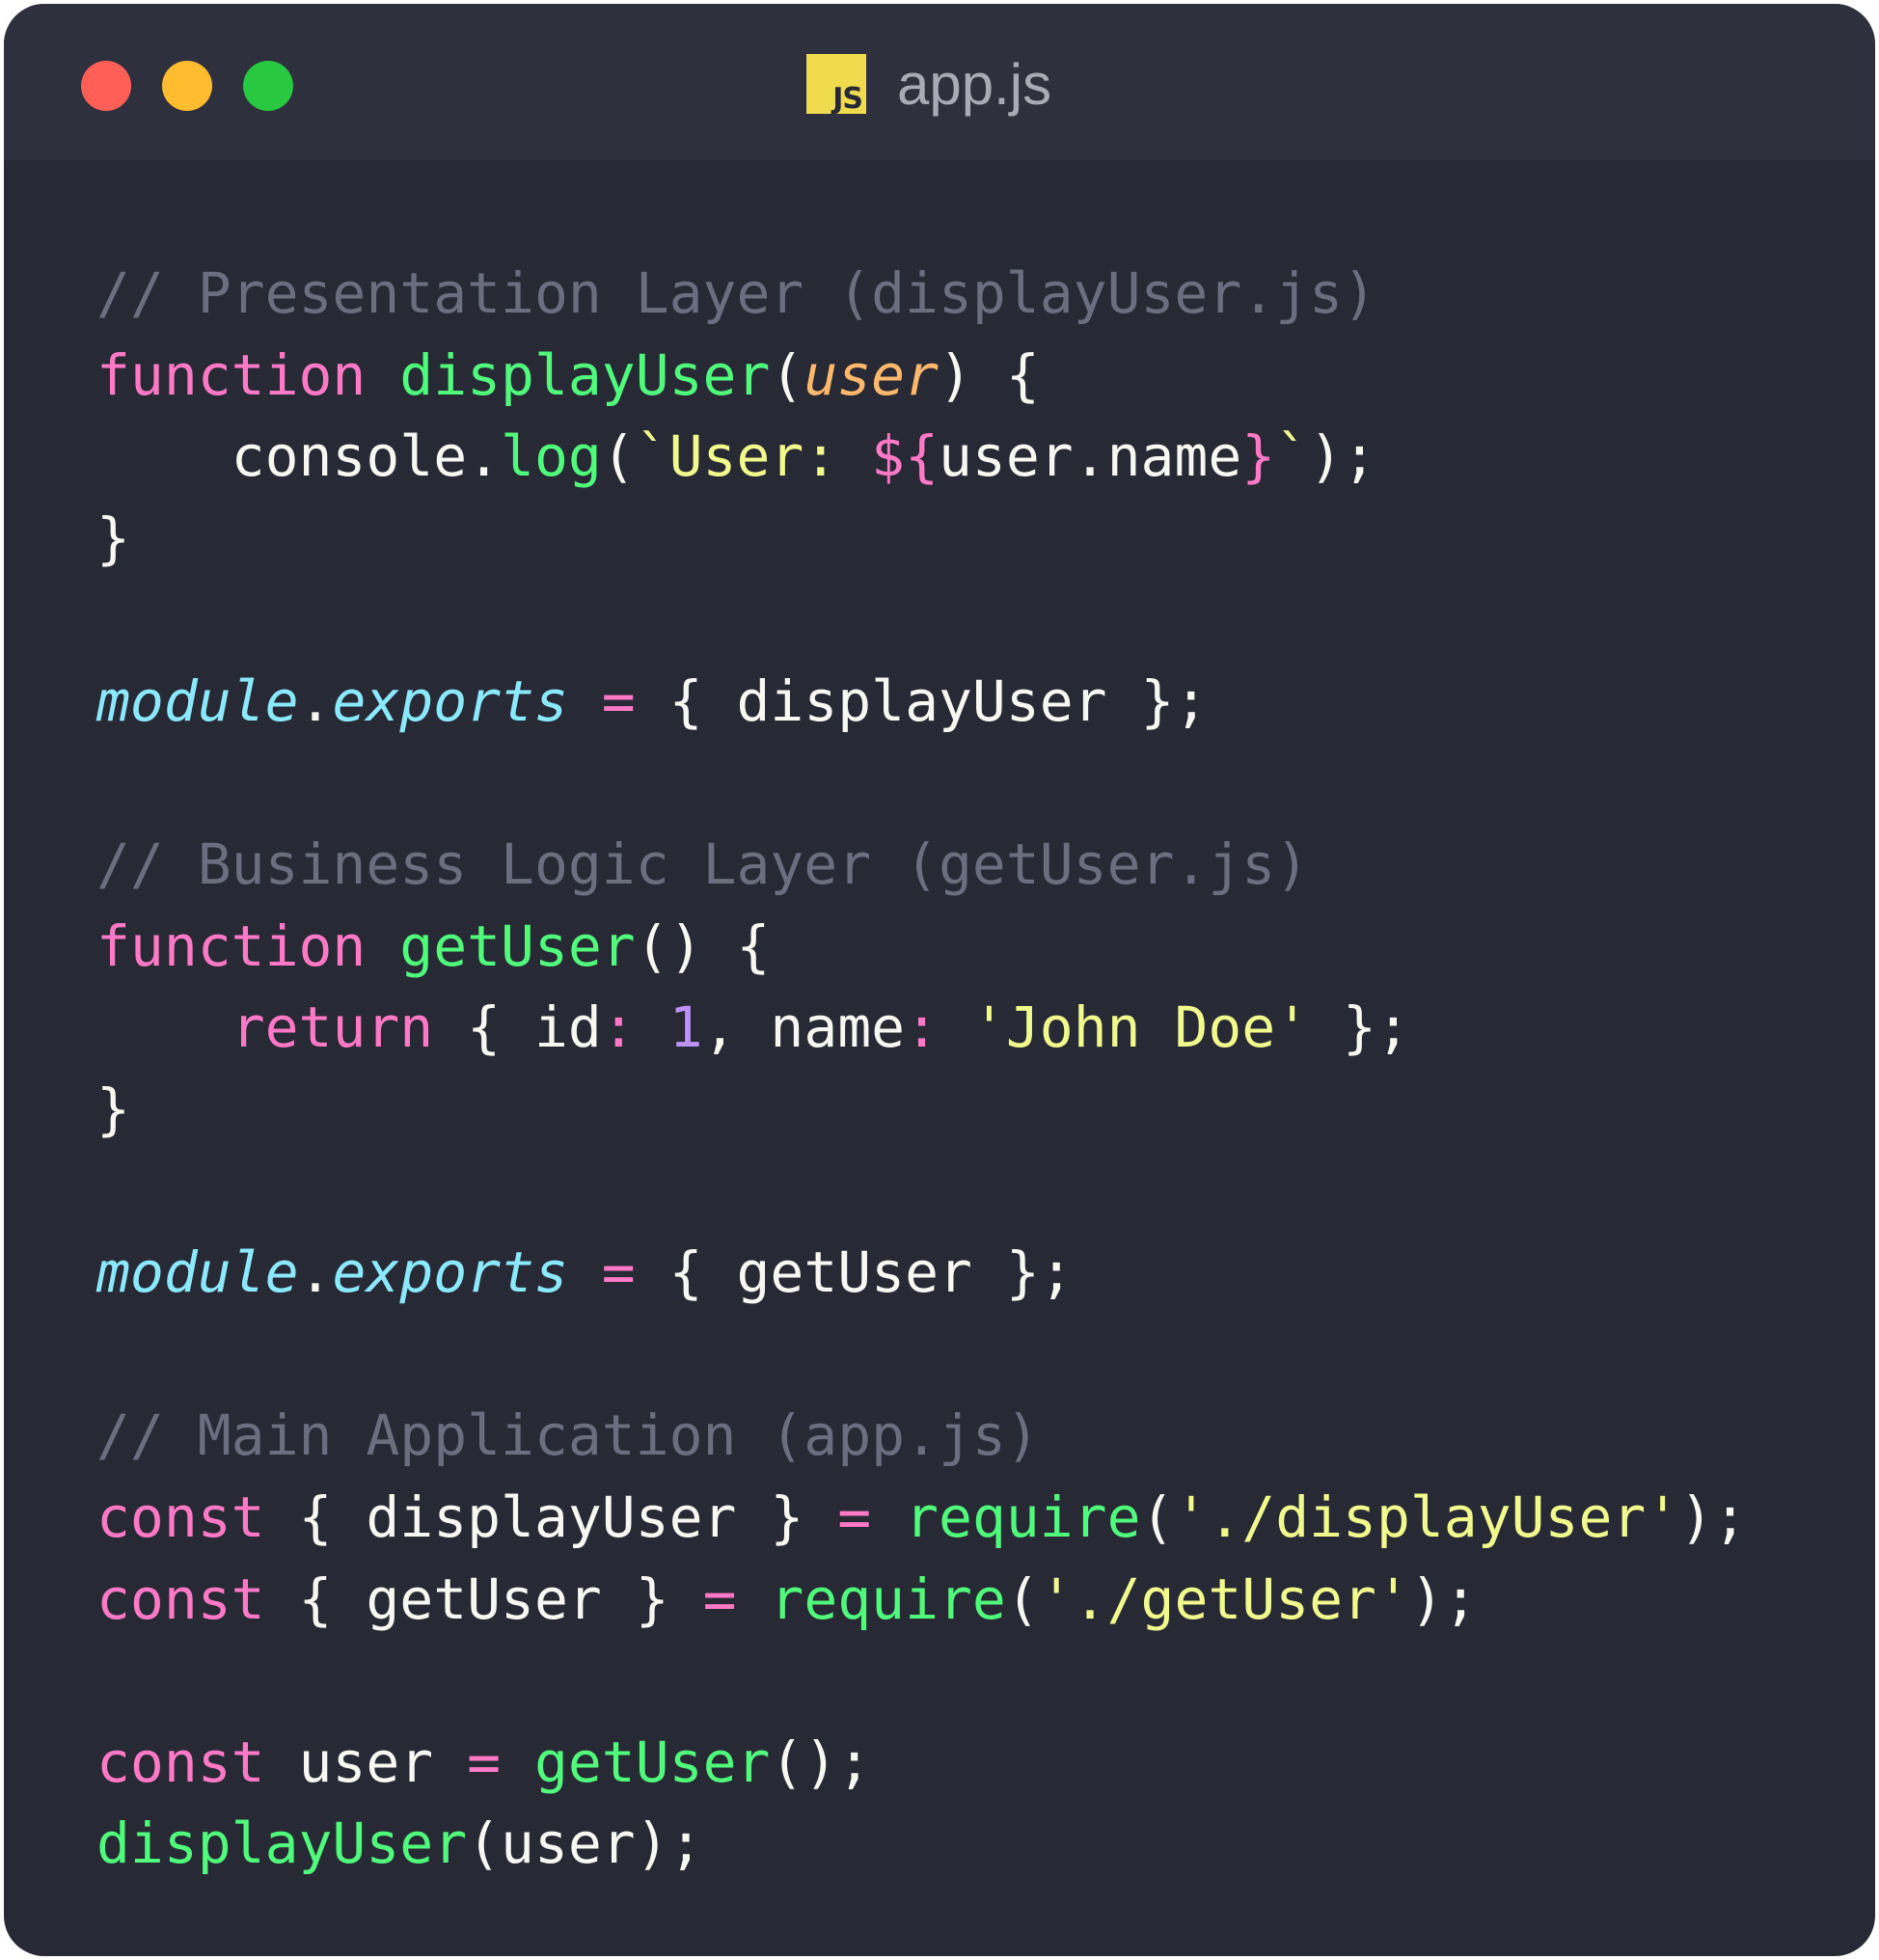 This screenshot has height=1960, width=1879. Describe the element at coordinates (551, 1517) in the screenshot. I see `code-token: { displayUser }` at that location.